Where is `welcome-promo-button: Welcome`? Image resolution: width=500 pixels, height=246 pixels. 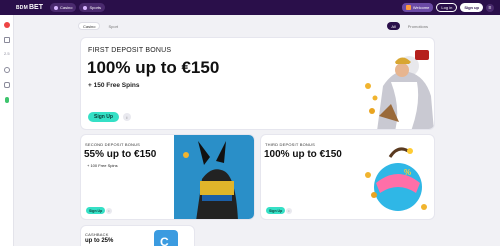
welcome-promo-button: Welcome is located at coordinates (417, 7).